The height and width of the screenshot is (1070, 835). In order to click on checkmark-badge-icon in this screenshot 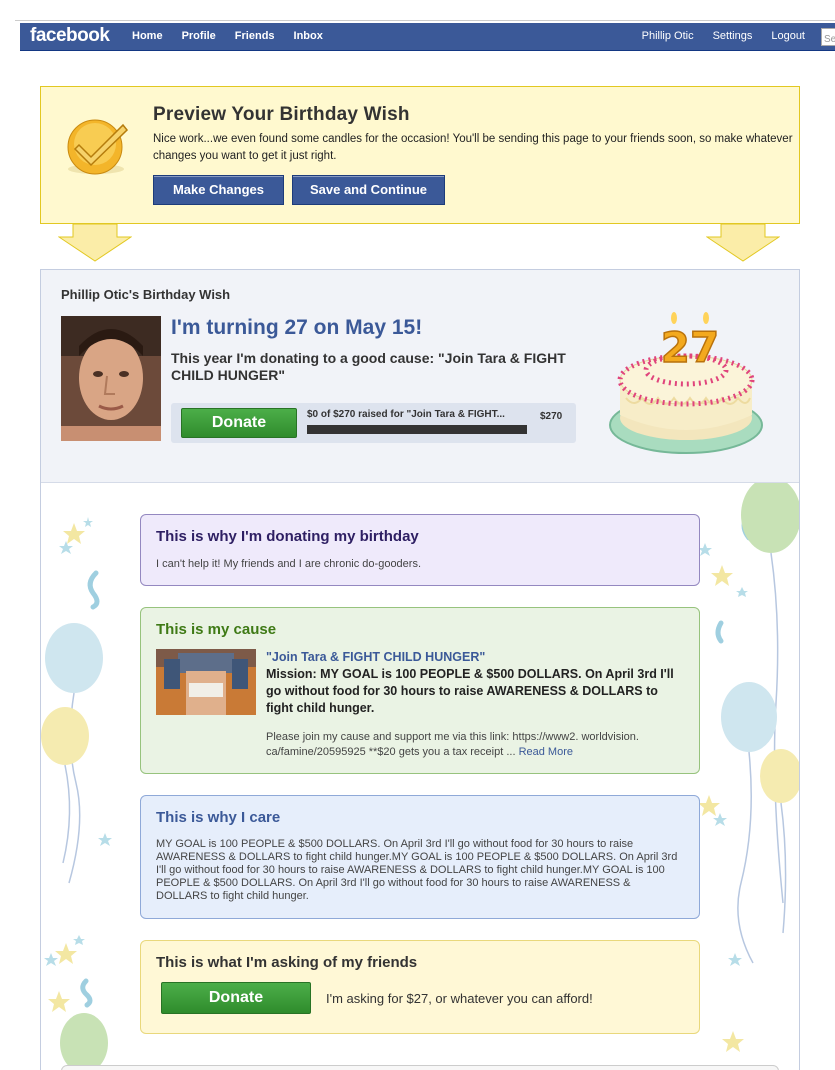, I will do `click(98, 147)`.